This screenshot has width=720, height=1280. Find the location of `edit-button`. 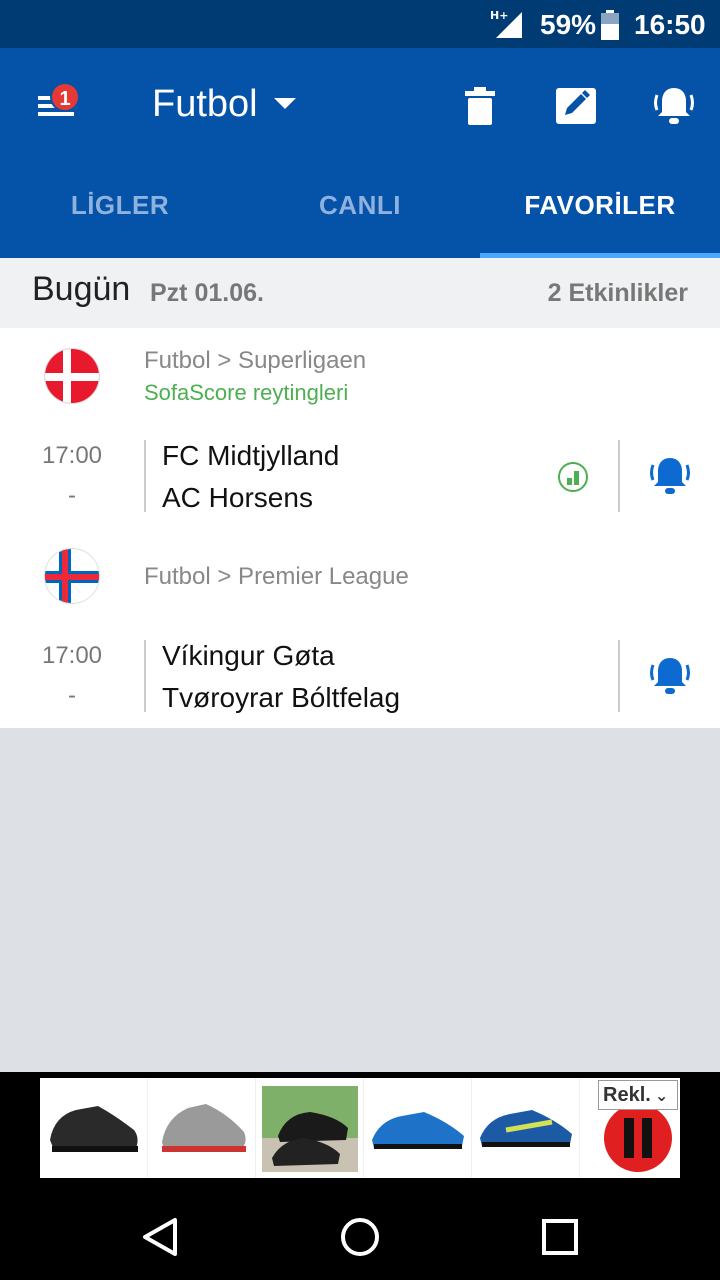

edit-button is located at coordinates (576, 106).